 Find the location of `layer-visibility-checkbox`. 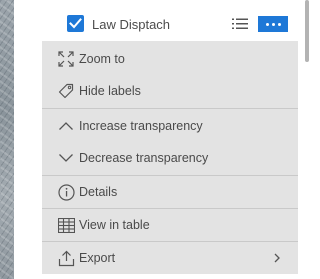

layer-visibility-checkbox is located at coordinates (75, 23).